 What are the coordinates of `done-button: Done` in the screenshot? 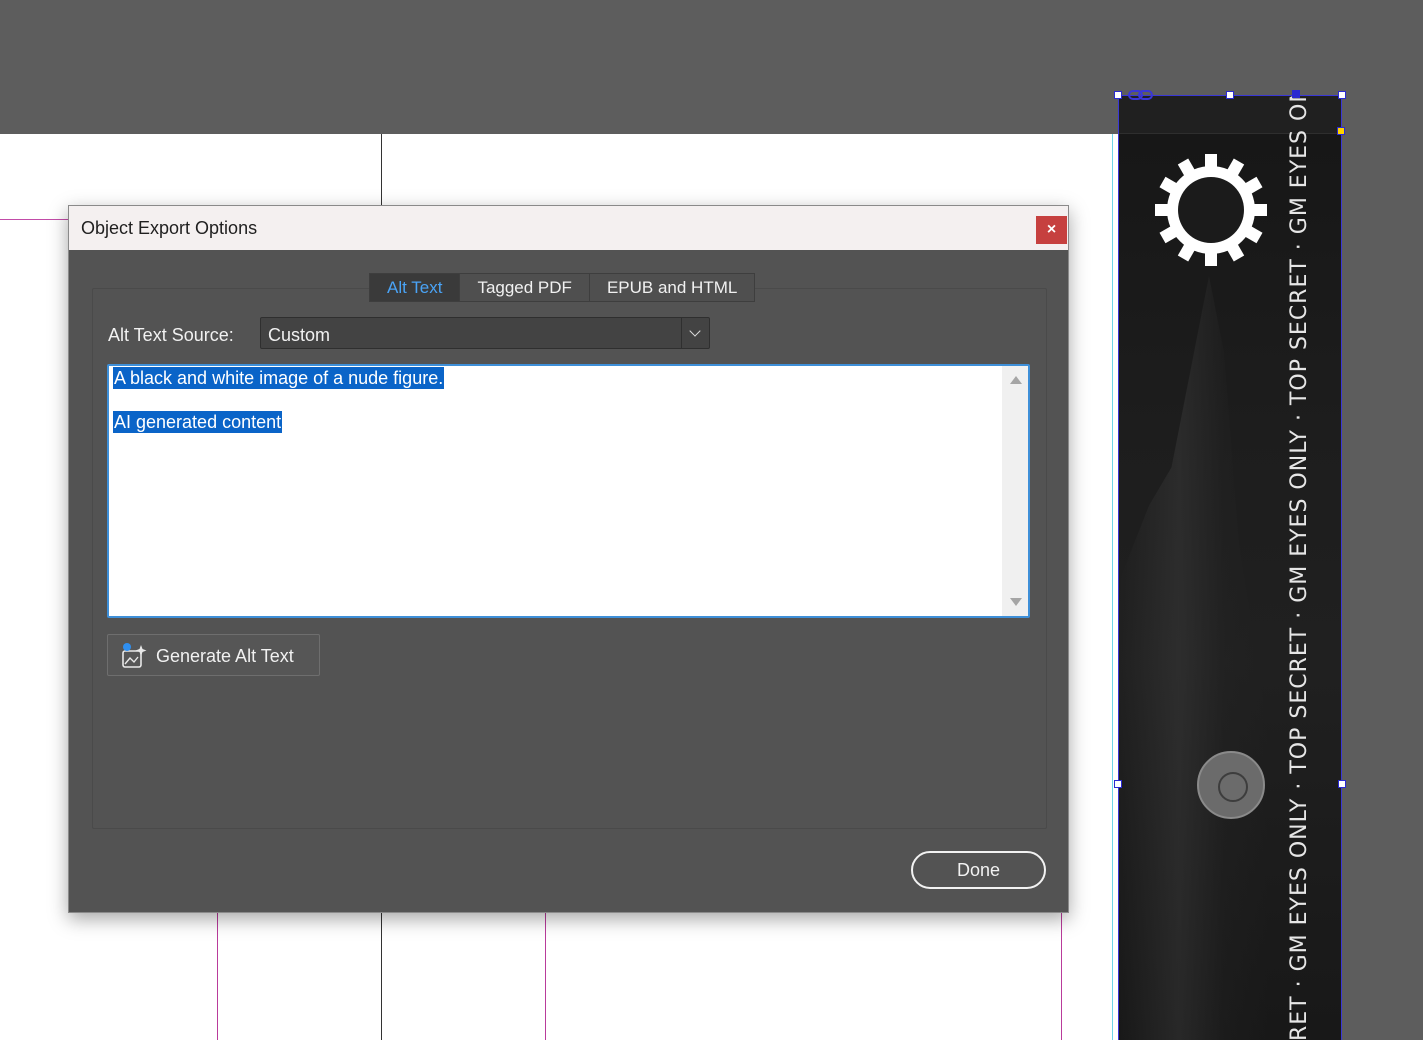 It's located at (978, 870).